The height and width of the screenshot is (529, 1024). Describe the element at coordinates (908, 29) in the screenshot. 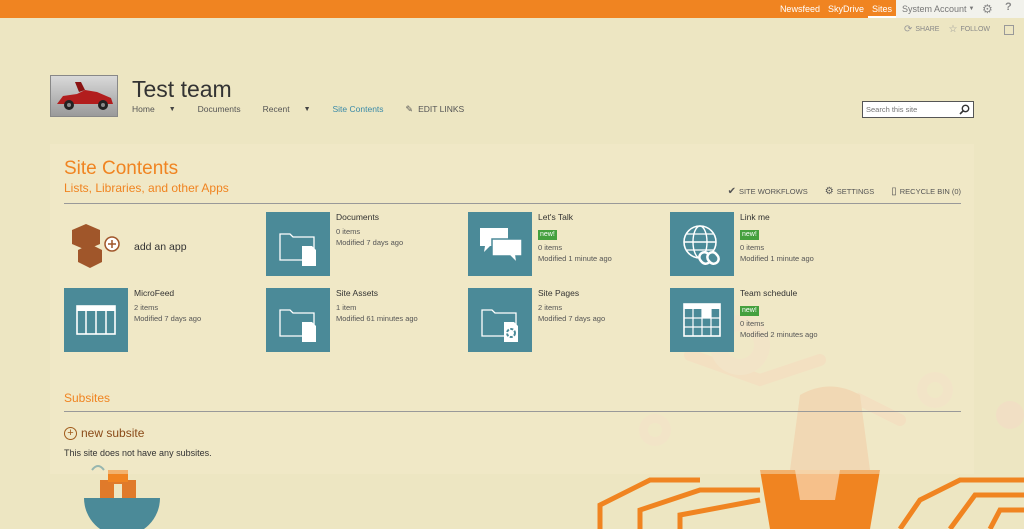

I see `share-icon: ⟳` at that location.